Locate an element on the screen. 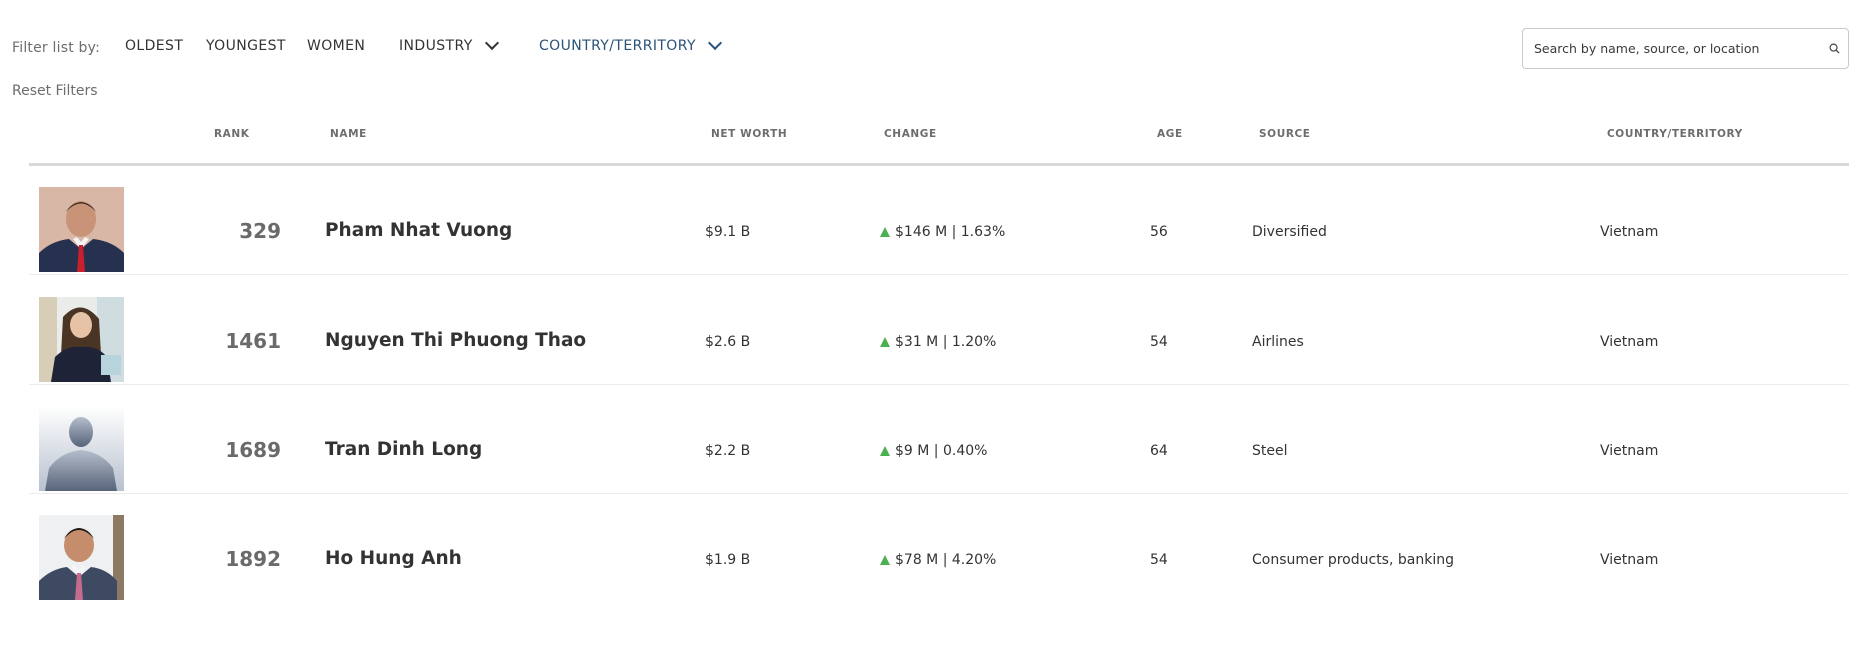 This screenshot has height=658, width=1872. header-name: NAME is located at coordinates (348, 134).